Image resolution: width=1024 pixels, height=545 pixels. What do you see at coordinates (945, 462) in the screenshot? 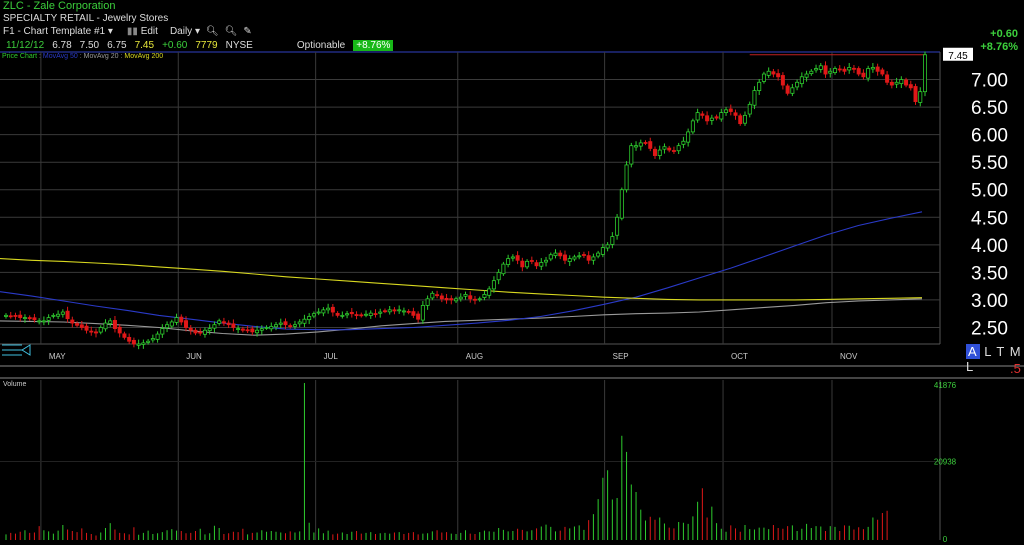
I see `volume-tick-label: 20938` at bounding box center [945, 462].